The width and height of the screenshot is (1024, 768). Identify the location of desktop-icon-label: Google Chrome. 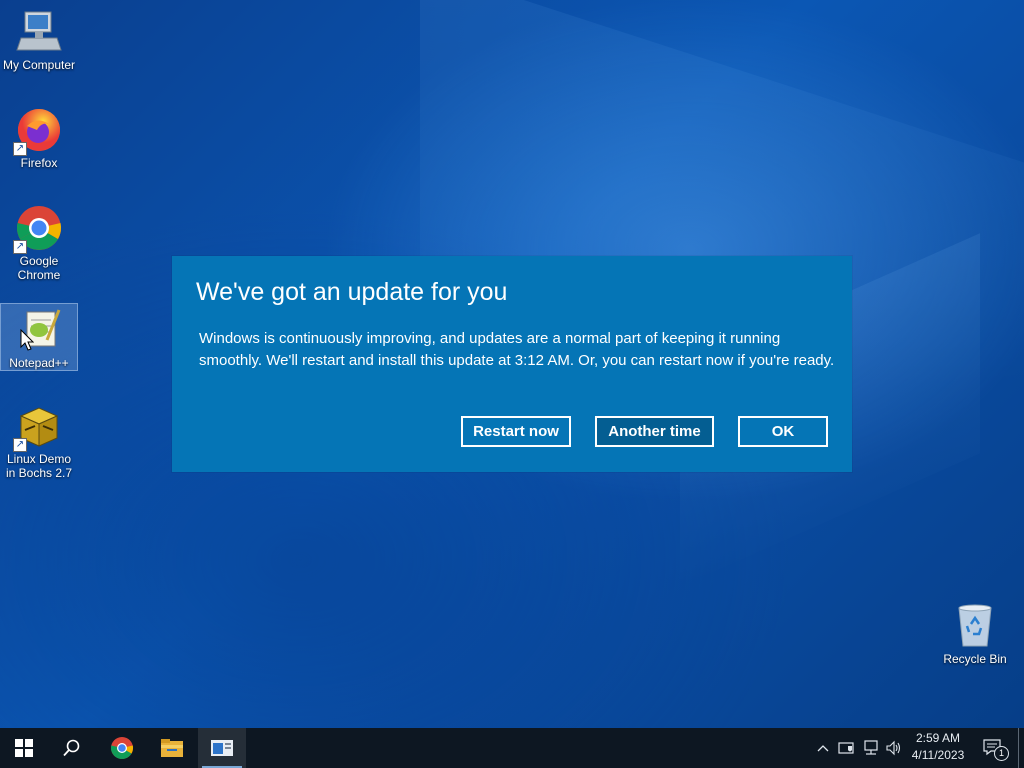
(39, 268).